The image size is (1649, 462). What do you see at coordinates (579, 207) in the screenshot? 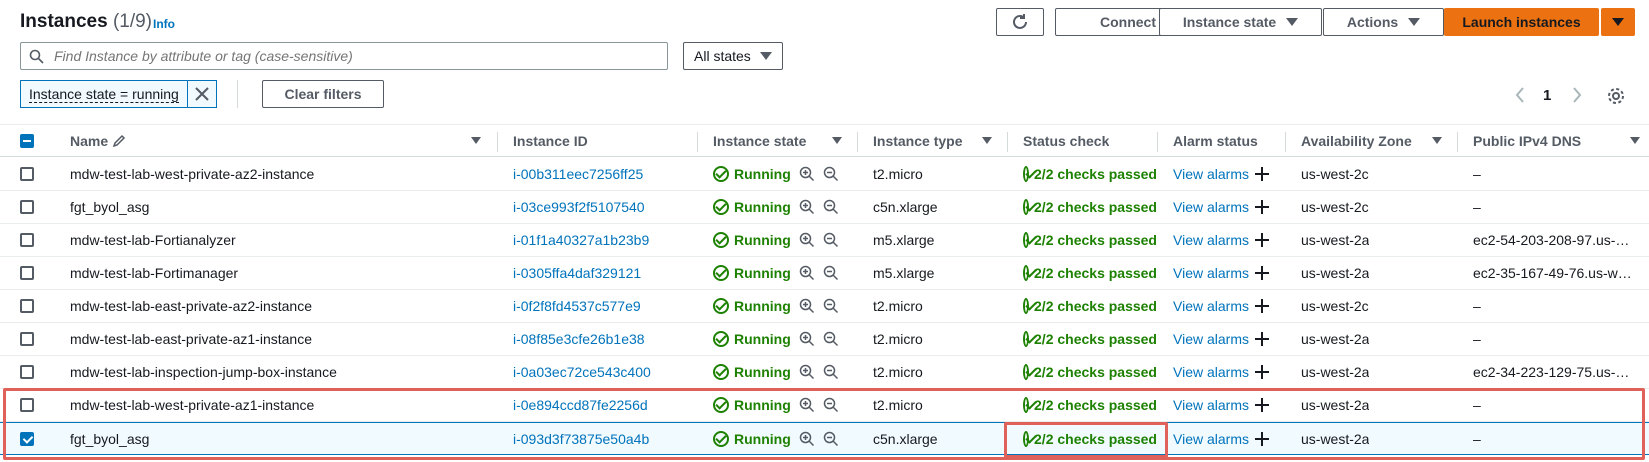
I see `instance-id-link: i-03ce993f2f5107540` at bounding box center [579, 207].